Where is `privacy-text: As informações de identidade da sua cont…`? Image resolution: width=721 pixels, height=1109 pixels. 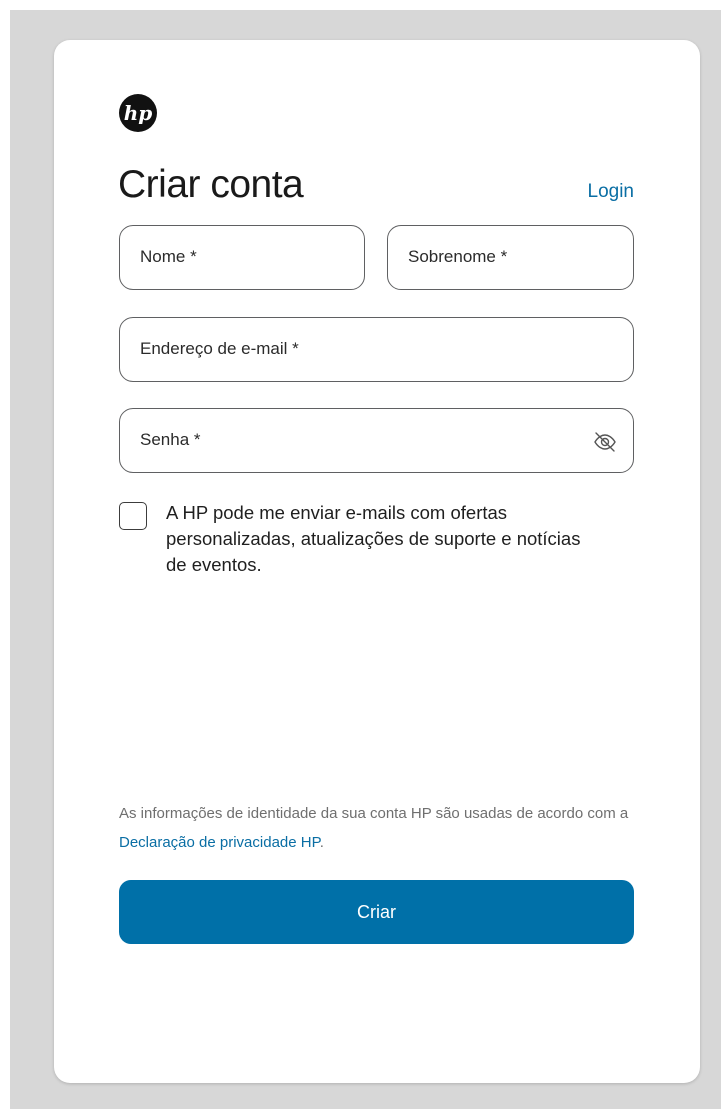
privacy-text: As informações de identidade da sua cont… is located at coordinates (374, 813).